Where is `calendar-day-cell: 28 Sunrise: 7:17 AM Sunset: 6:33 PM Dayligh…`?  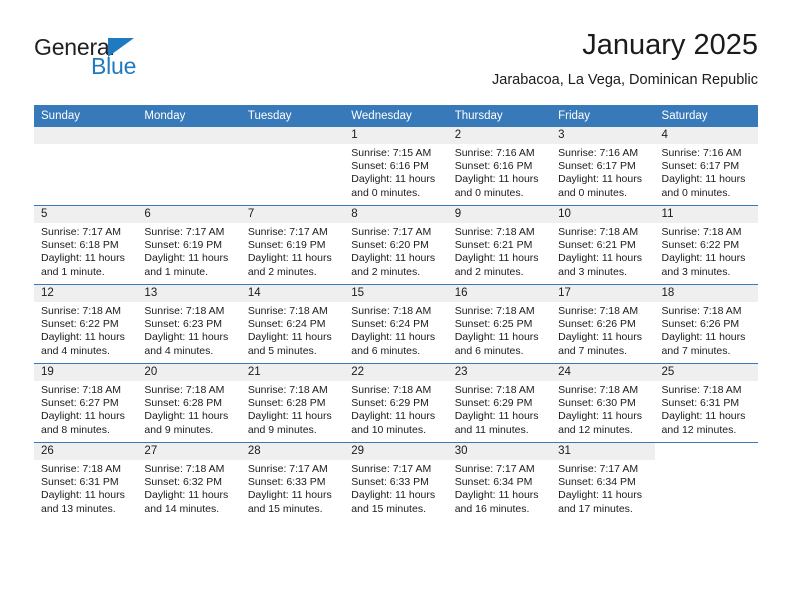 calendar-day-cell: 28 Sunrise: 7:17 AM Sunset: 6:33 PM Dayligh… is located at coordinates (292, 481).